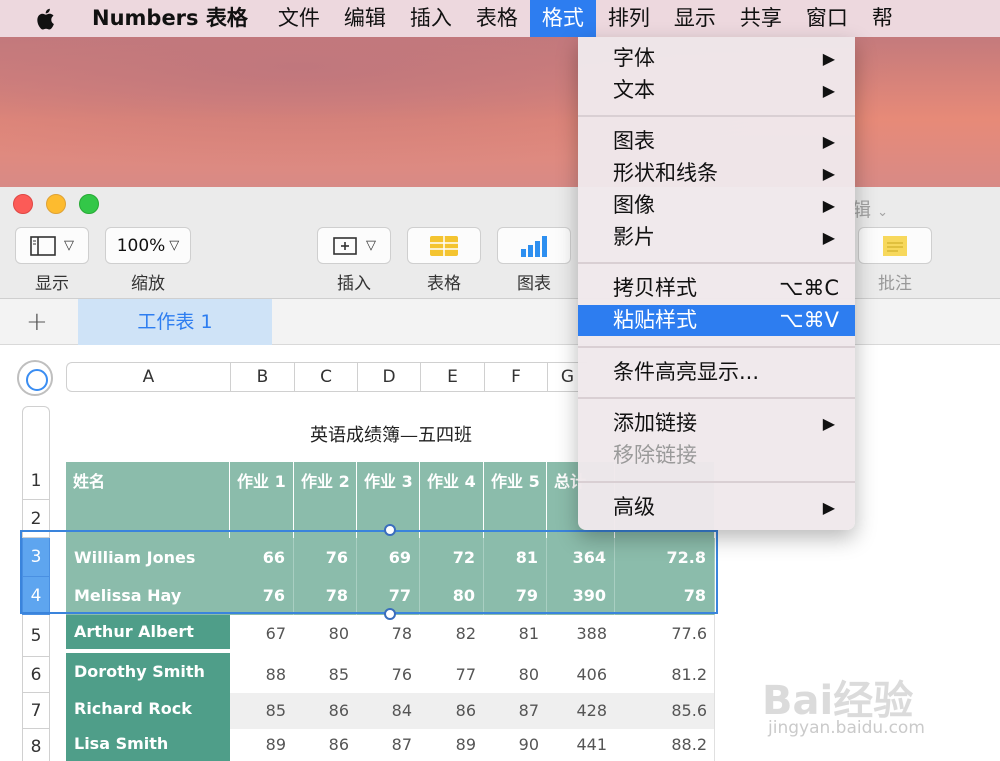 This screenshot has width=1000, height=761. I want to click on menu-item-text: 文本 ▶, so click(716, 90).